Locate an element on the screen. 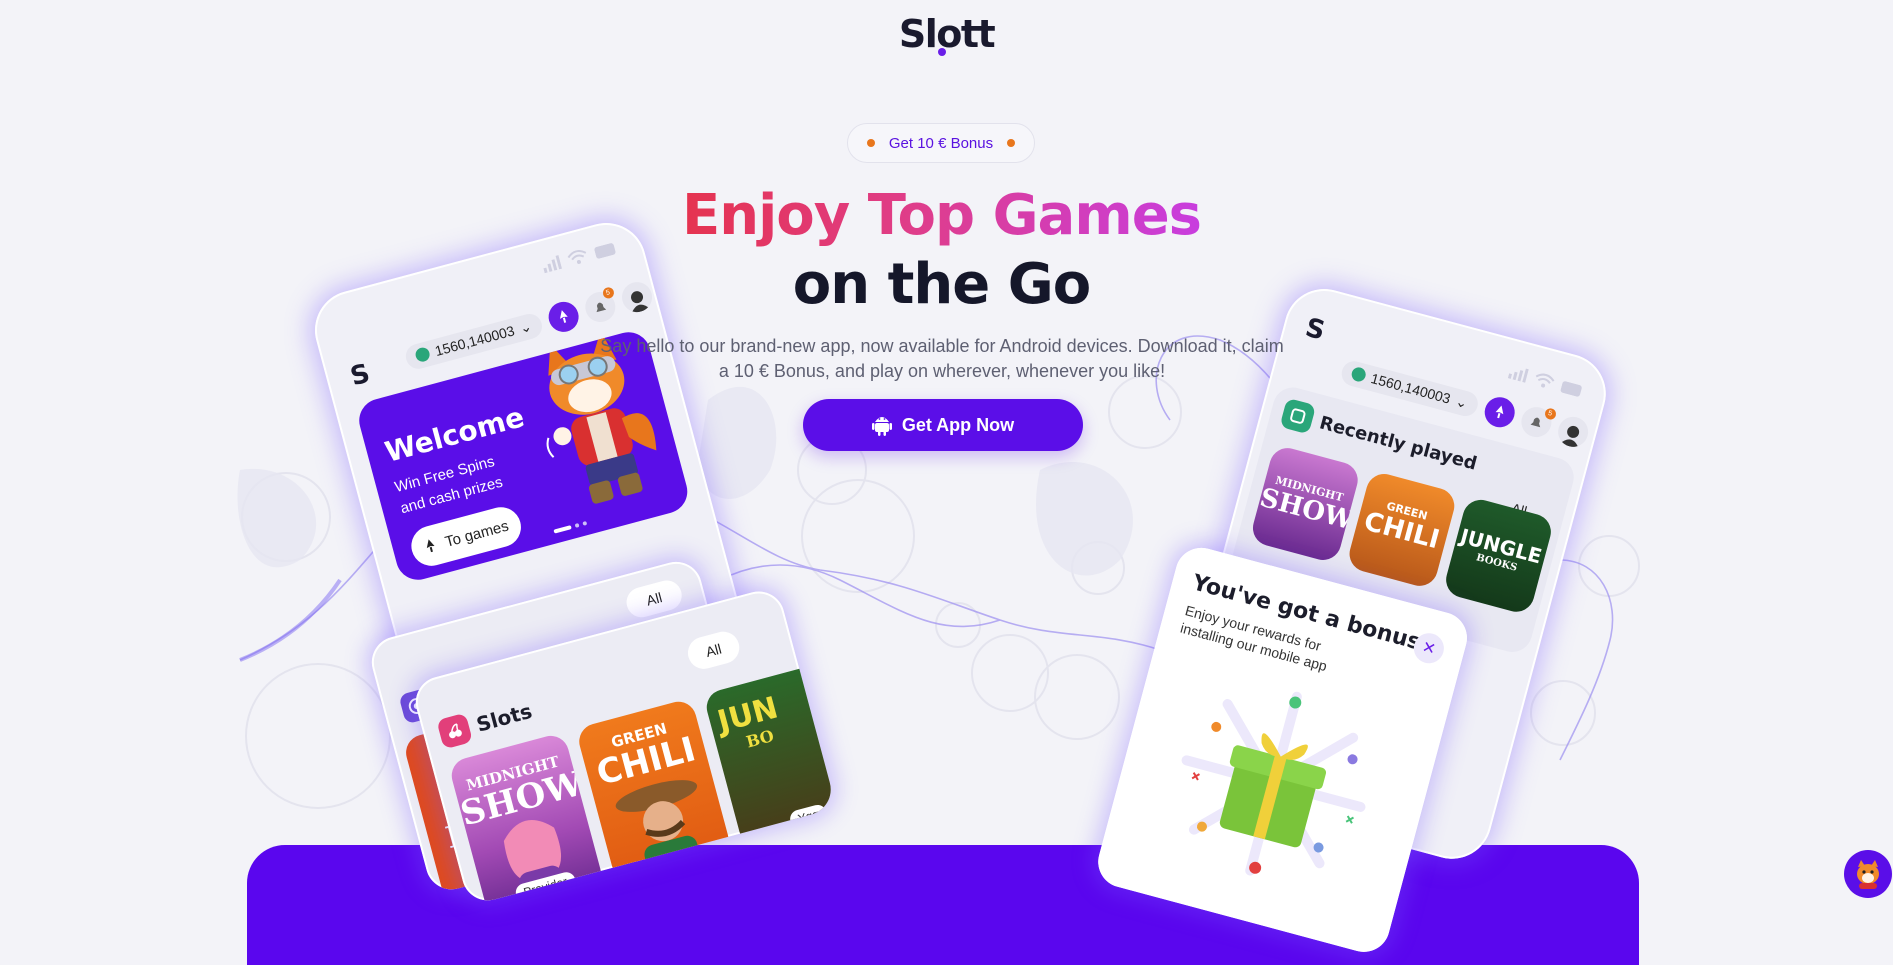 The width and height of the screenshot is (1893, 965). pill-dot-right is located at coordinates (1011, 143).